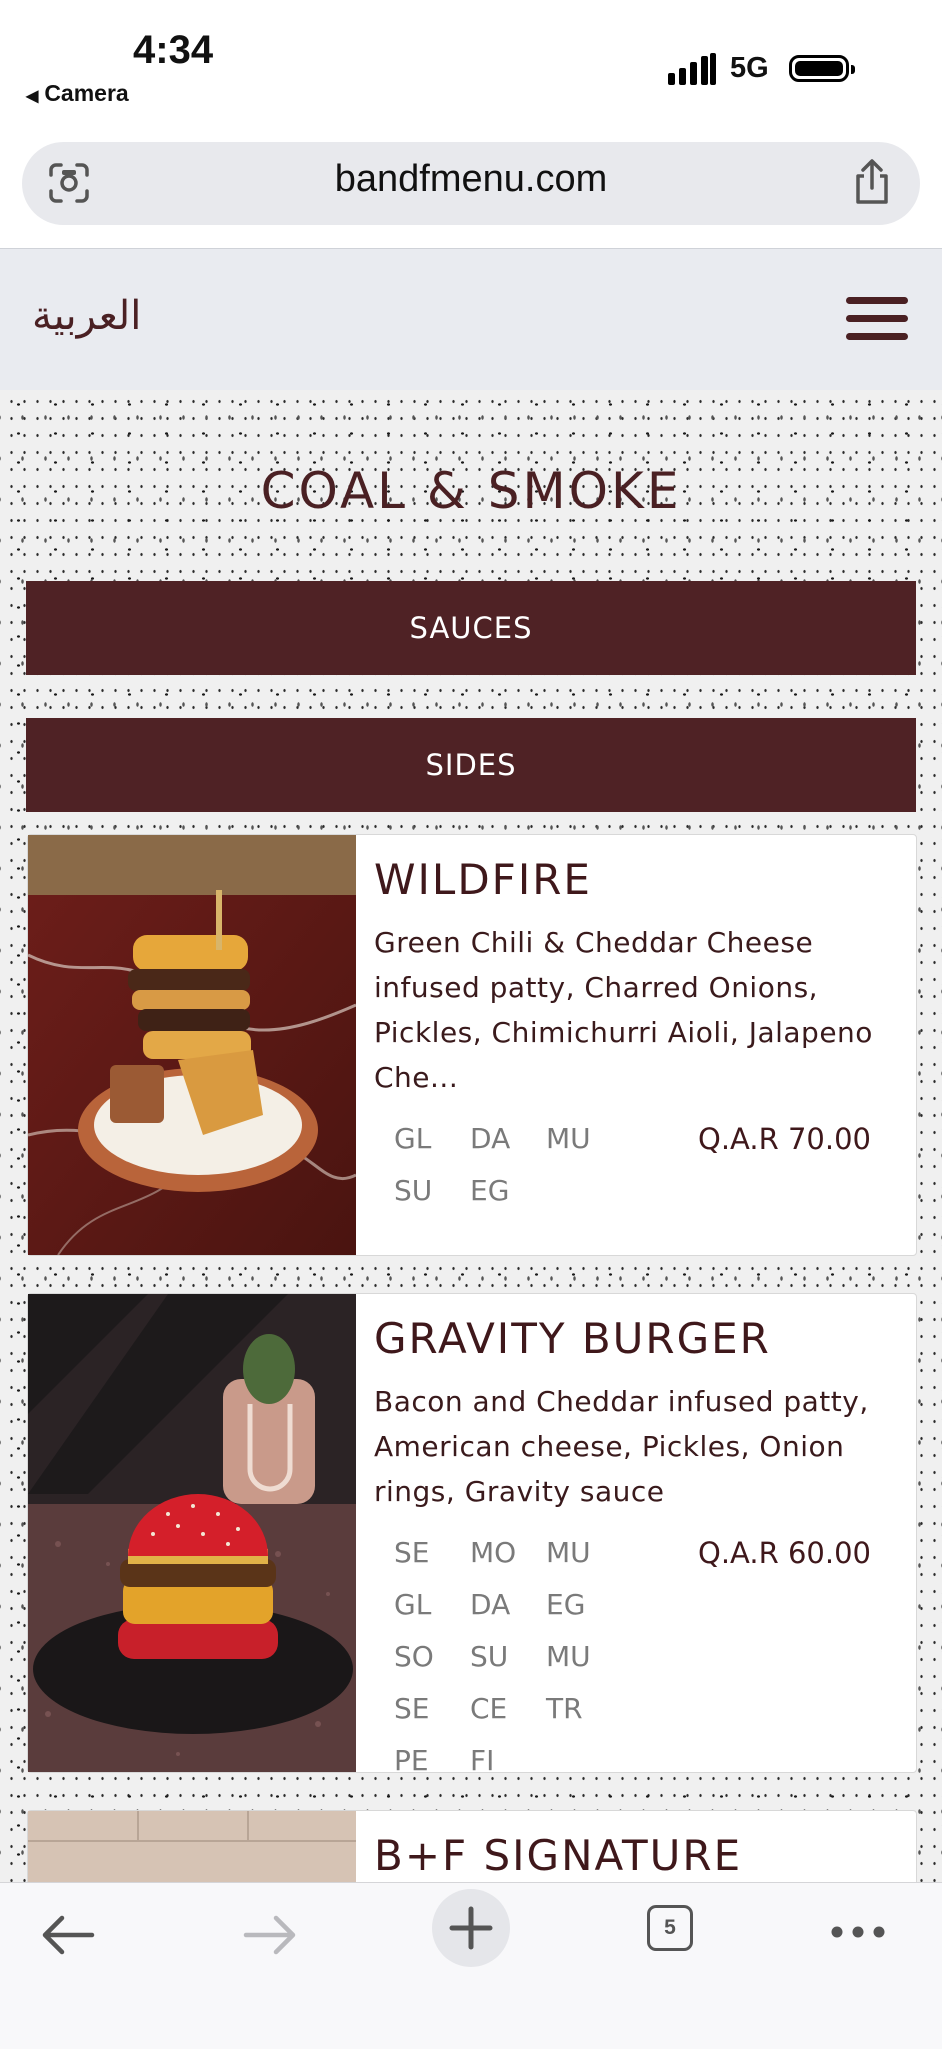 The width and height of the screenshot is (942, 2049). I want to click on menu-item-price: Q.A.R 70.00, so click(784, 1139).